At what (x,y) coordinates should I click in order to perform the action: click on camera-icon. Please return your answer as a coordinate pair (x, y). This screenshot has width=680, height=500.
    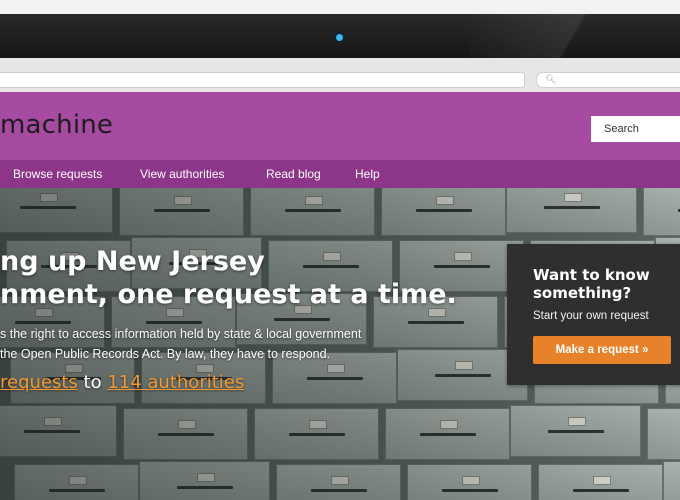
    Looking at the image, I should click on (339, 37).